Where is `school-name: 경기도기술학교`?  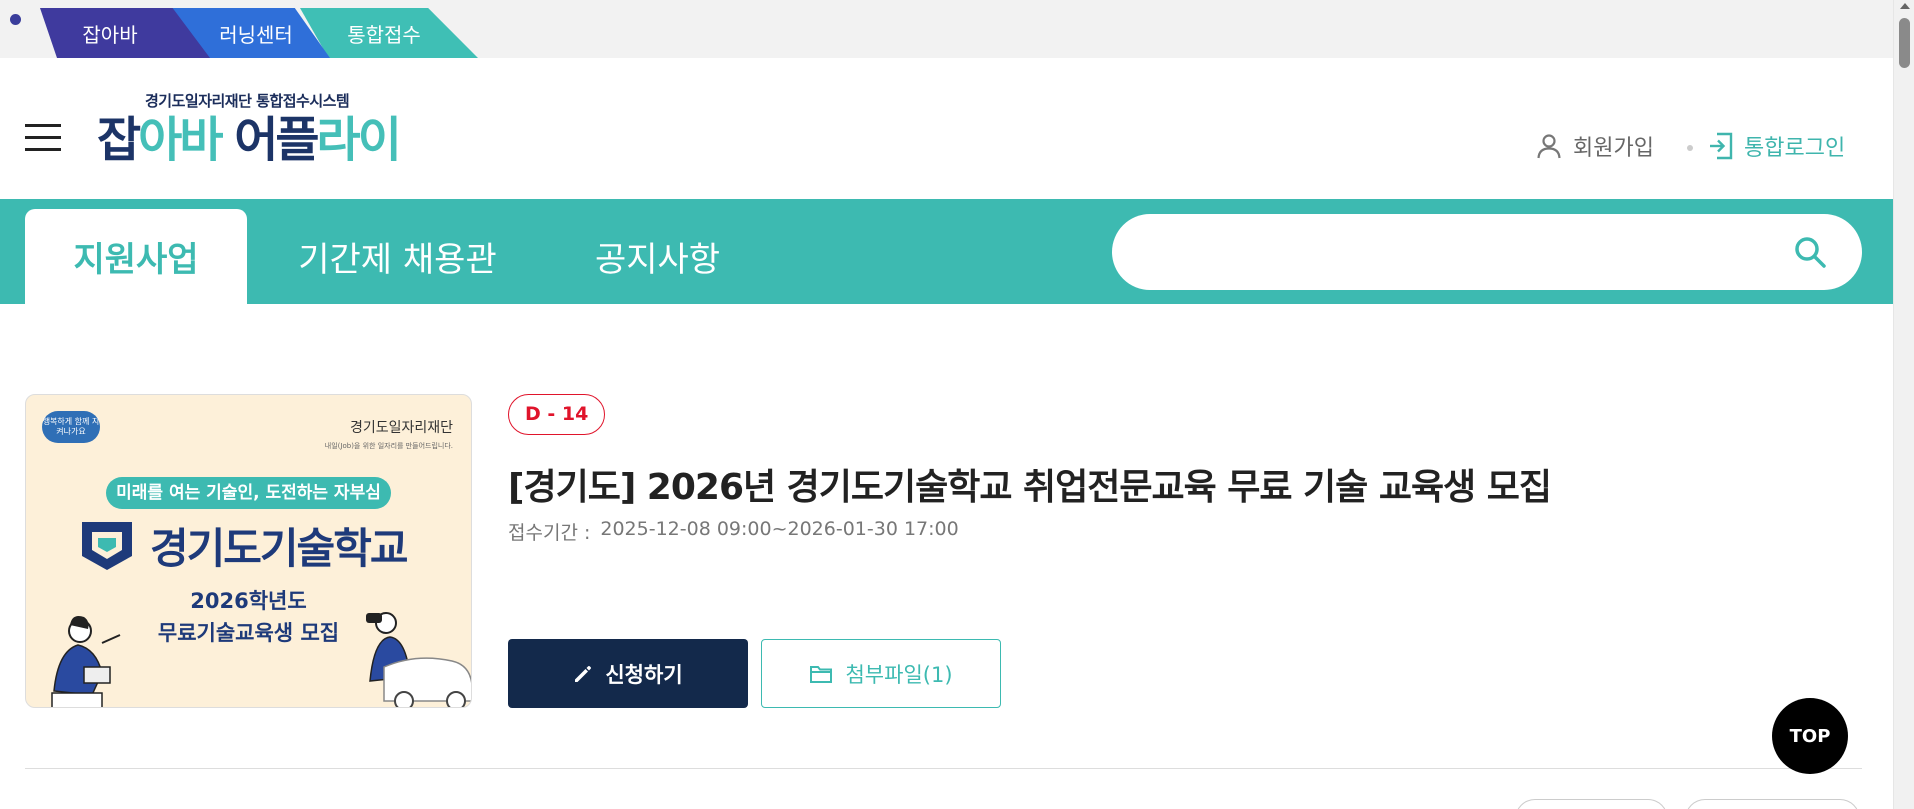 school-name: 경기도기술학교 is located at coordinates (279, 548).